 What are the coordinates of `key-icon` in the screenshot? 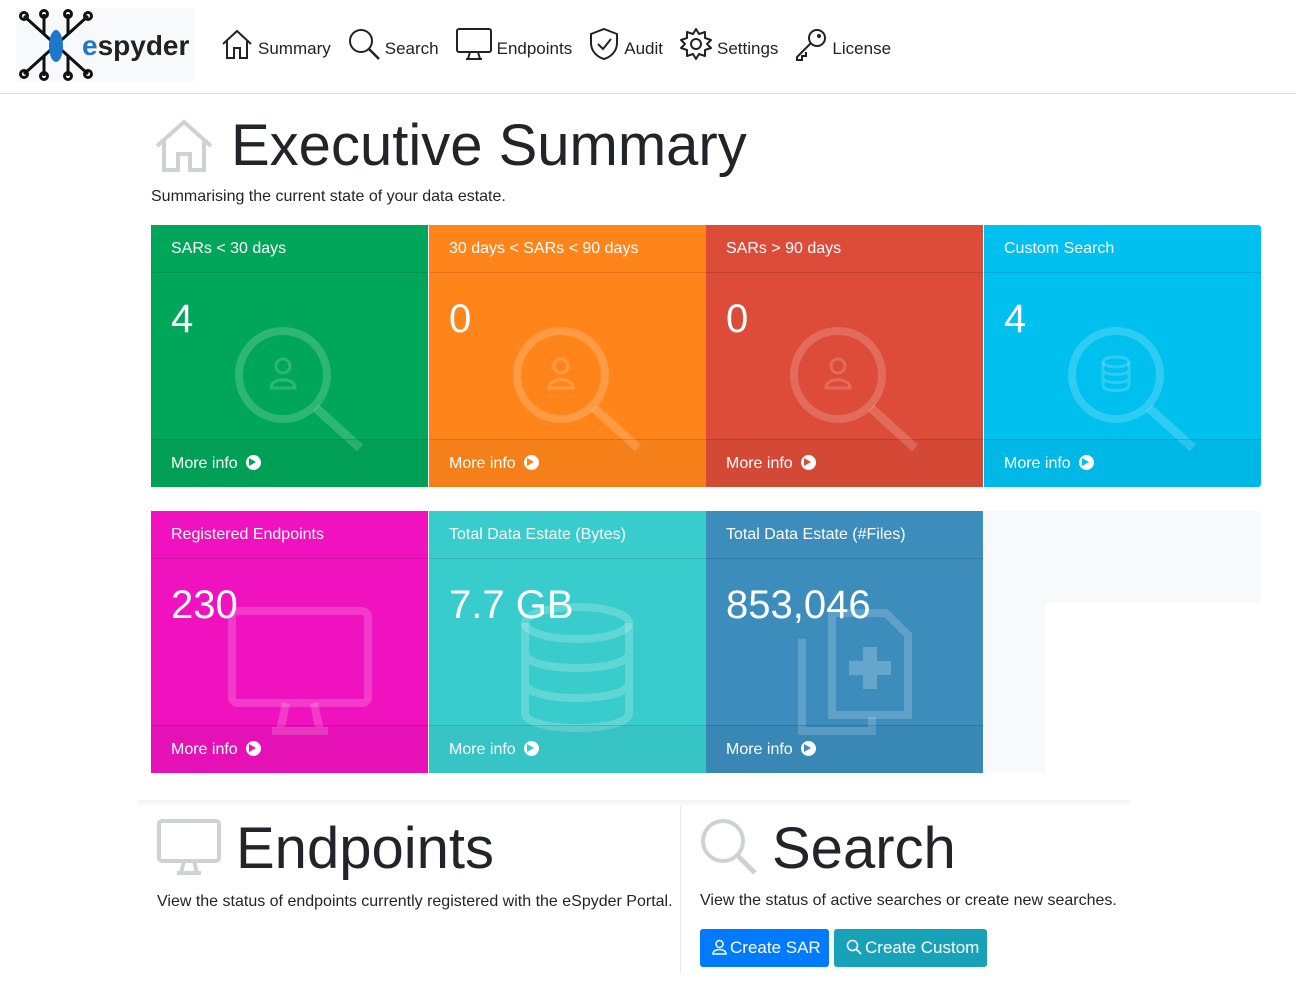 It's located at (811, 45).